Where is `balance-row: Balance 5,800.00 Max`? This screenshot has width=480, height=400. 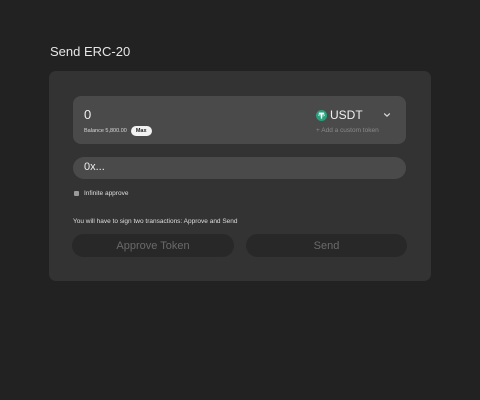 balance-row: Balance 5,800.00 Max is located at coordinates (118, 131).